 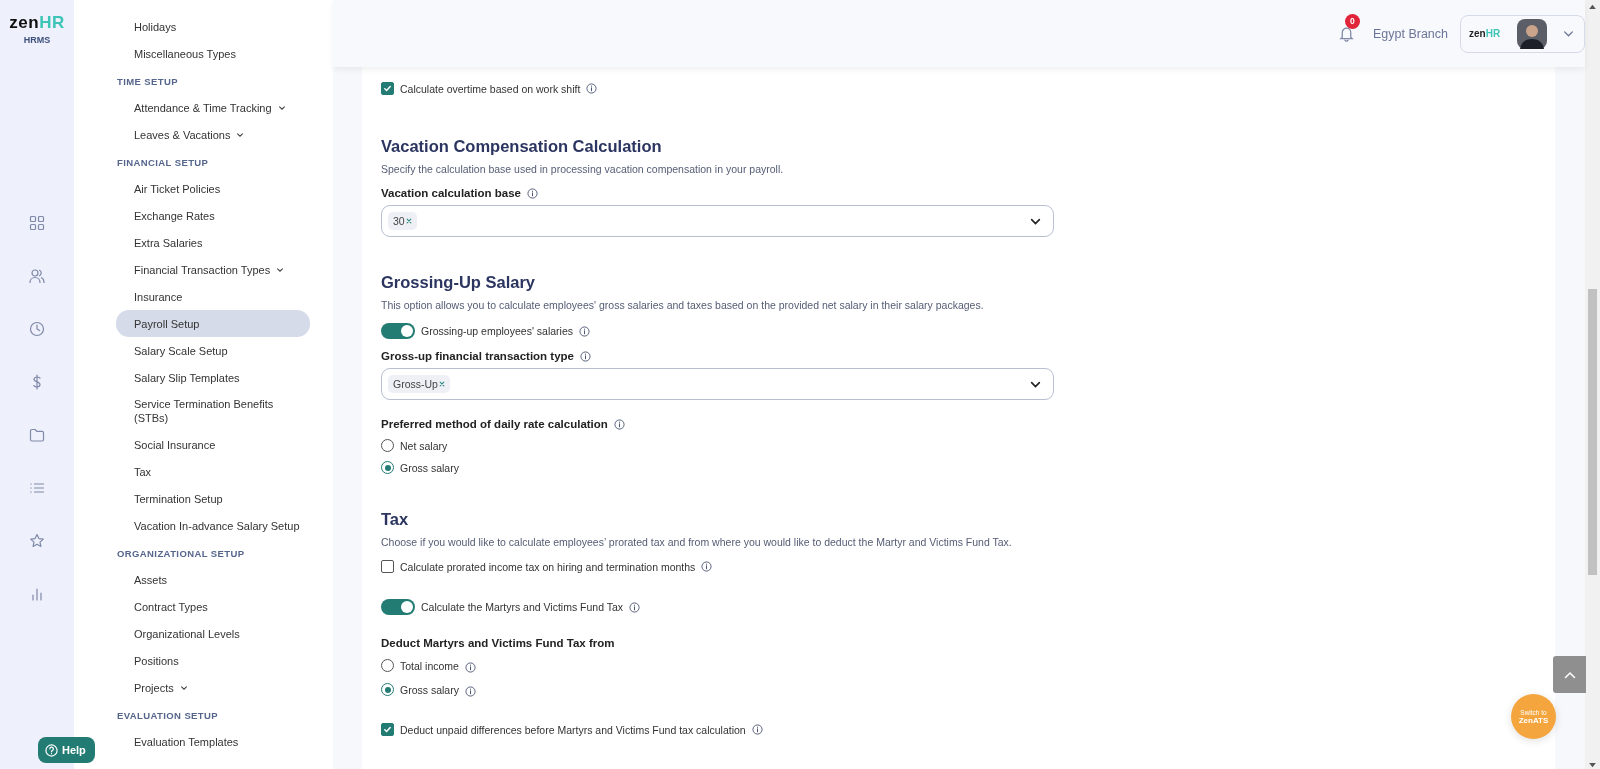 I want to click on star-icon, so click(x=37, y=541).